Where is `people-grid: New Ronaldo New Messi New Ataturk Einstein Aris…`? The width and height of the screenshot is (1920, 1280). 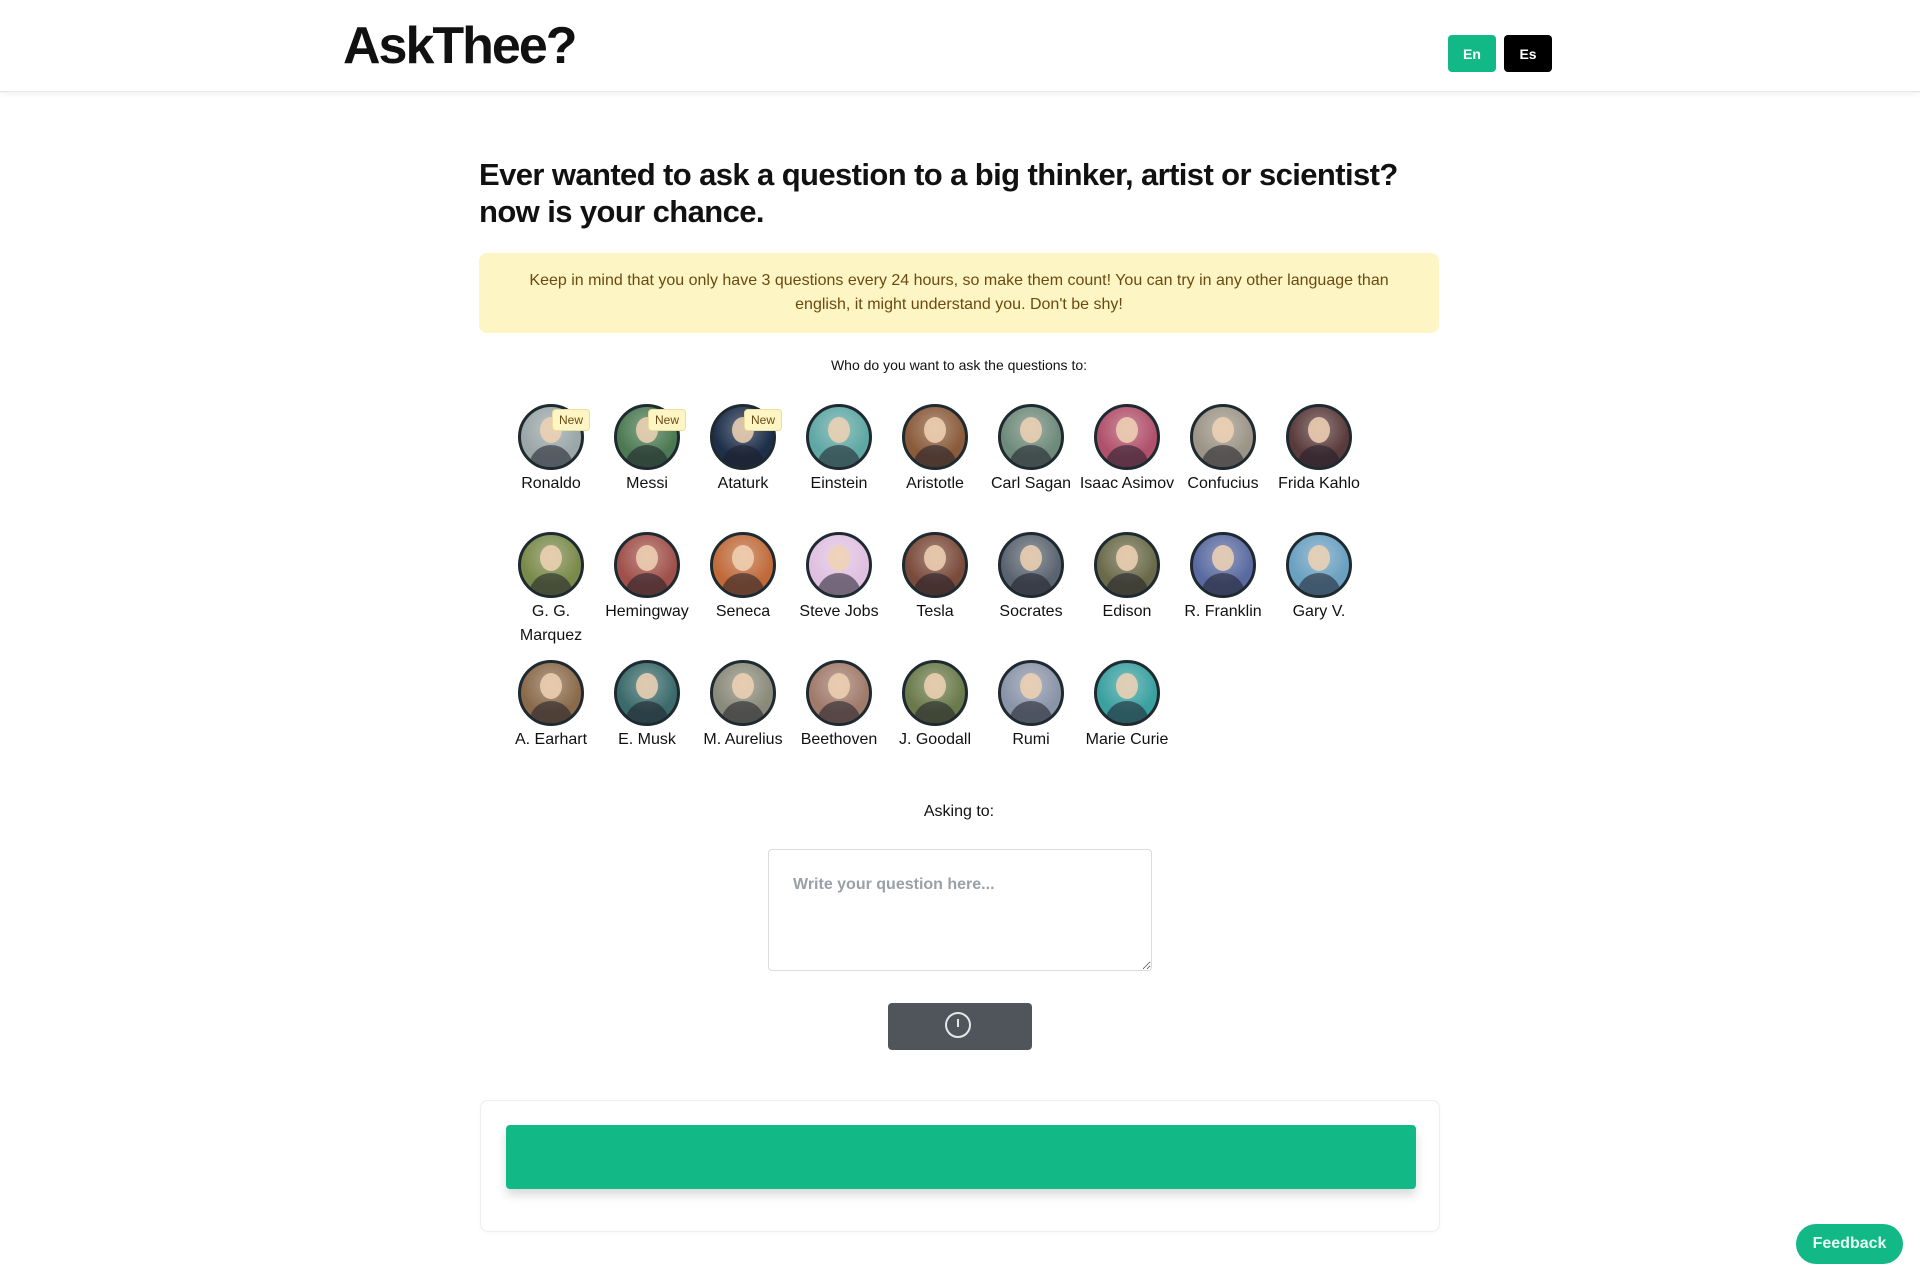 people-grid: New Ronaldo New Messi New Ataturk Einstein Aris… is located at coordinates (943, 596).